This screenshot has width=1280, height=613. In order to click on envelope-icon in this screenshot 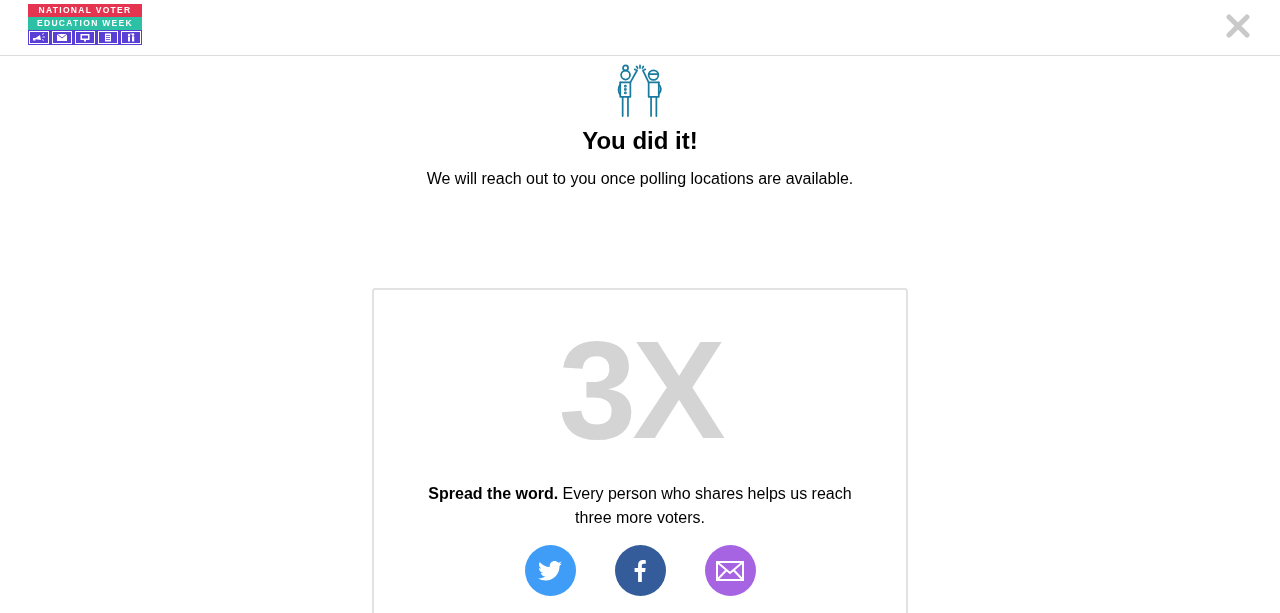, I will do `click(730, 570)`.